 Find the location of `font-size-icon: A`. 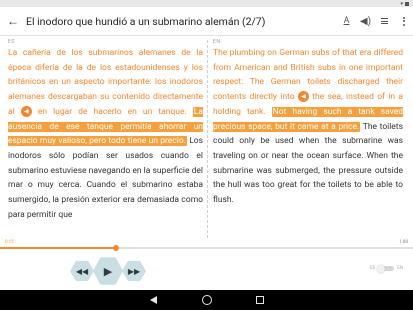

font-size-icon: A is located at coordinates (346, 21).